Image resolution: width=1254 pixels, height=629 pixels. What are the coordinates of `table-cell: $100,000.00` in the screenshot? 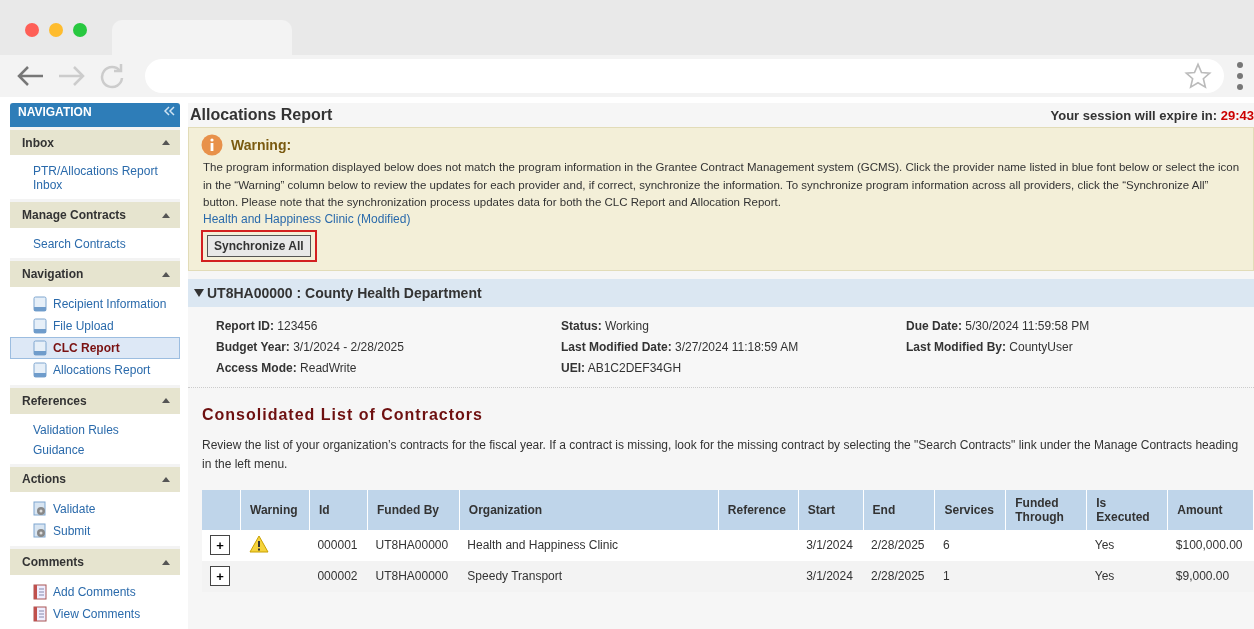 It's located at (1210, 545).